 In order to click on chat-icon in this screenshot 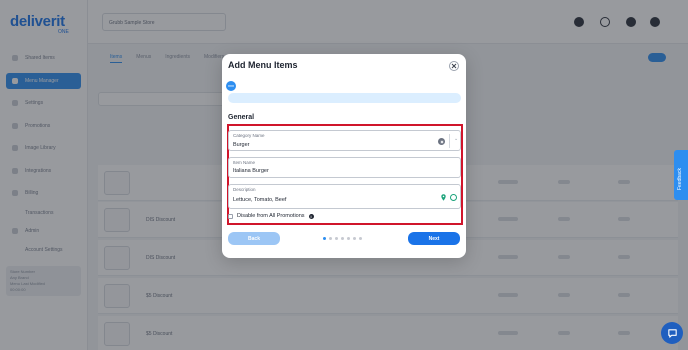, I will do `click(672, 333)`.